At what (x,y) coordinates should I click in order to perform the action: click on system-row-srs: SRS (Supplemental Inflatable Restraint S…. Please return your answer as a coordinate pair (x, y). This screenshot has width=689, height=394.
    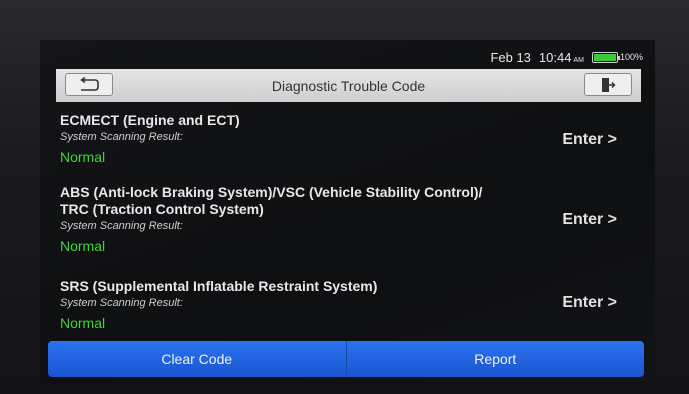
    Looking at the image, I should click on (350, 304).